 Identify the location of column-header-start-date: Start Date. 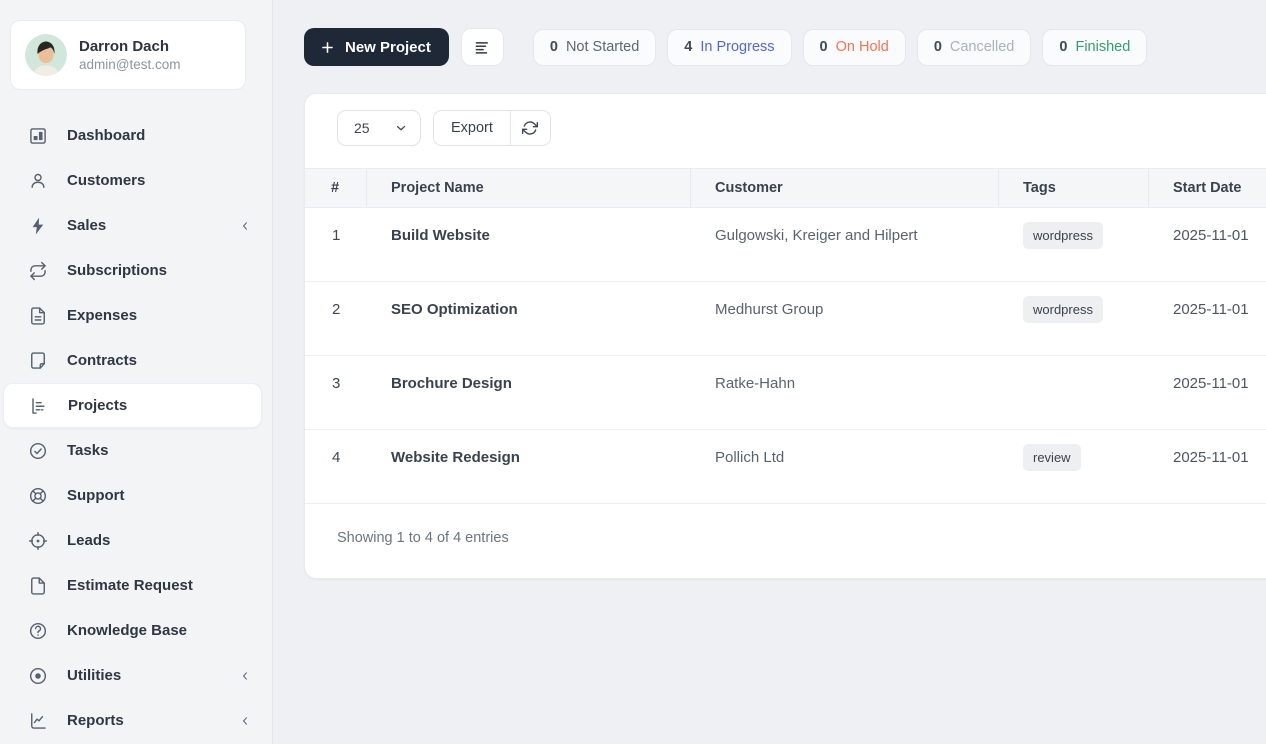
(1207, 188).